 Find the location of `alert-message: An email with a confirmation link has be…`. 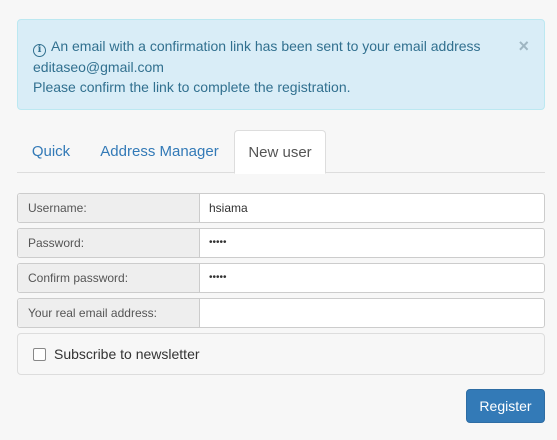

alert-message: An email with a confirmation link has be… is located at coordinates (266, 46).